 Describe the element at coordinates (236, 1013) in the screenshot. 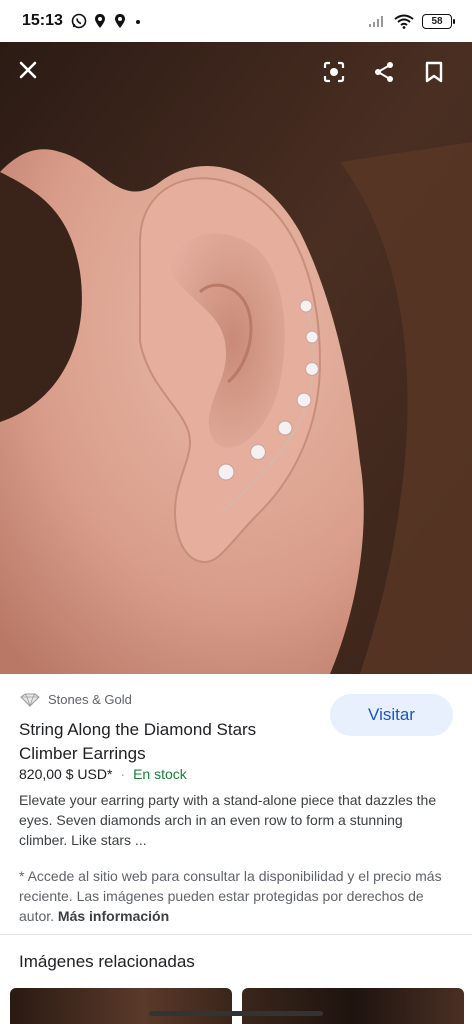

I see `home-indicator` at that location.